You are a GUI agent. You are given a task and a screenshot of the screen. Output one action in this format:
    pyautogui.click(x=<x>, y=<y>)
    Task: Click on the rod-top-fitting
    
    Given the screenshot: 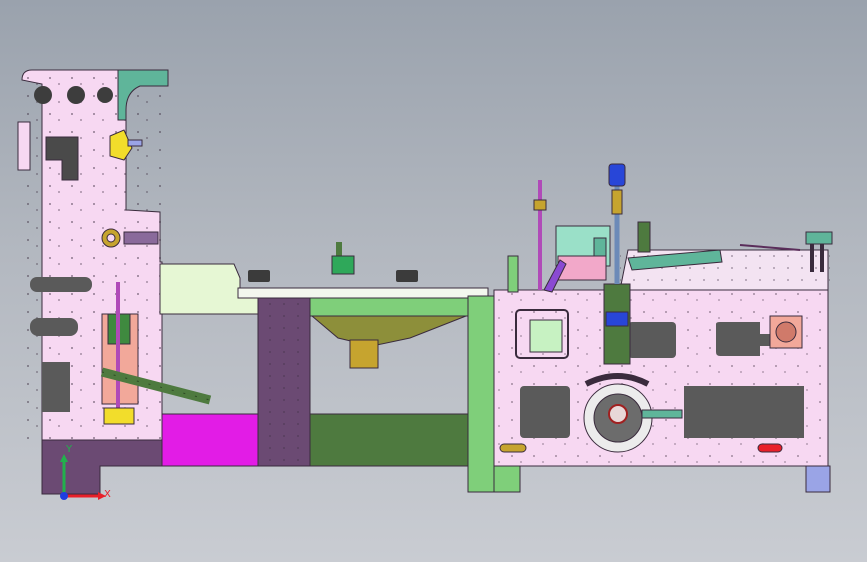 What is the action you would take?
    pyautogui.click(x=617, y=175)
    